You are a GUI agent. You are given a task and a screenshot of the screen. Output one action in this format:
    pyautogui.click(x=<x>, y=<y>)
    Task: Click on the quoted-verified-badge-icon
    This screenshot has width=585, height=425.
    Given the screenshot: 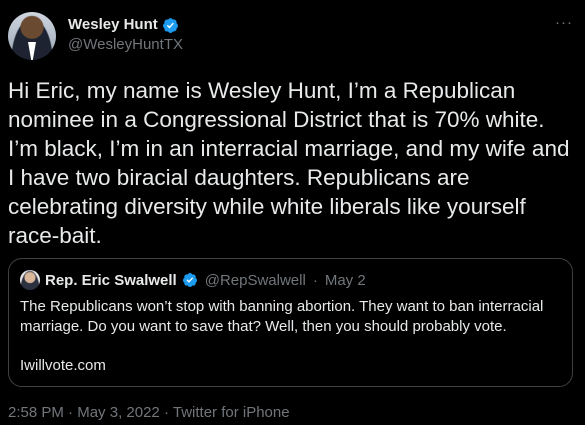 What is the action you would take?
    pyautogui.click(x=189, y=280)
    